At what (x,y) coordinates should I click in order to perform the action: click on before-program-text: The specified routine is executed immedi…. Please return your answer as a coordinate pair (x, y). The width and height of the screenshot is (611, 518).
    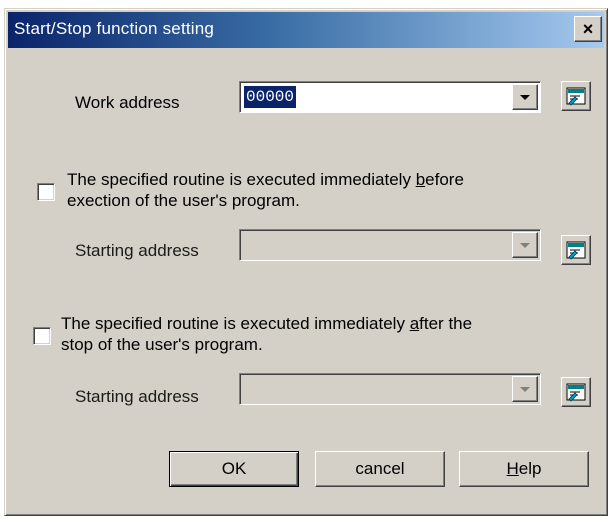
    Looking at the image, I should click on (302, 190).